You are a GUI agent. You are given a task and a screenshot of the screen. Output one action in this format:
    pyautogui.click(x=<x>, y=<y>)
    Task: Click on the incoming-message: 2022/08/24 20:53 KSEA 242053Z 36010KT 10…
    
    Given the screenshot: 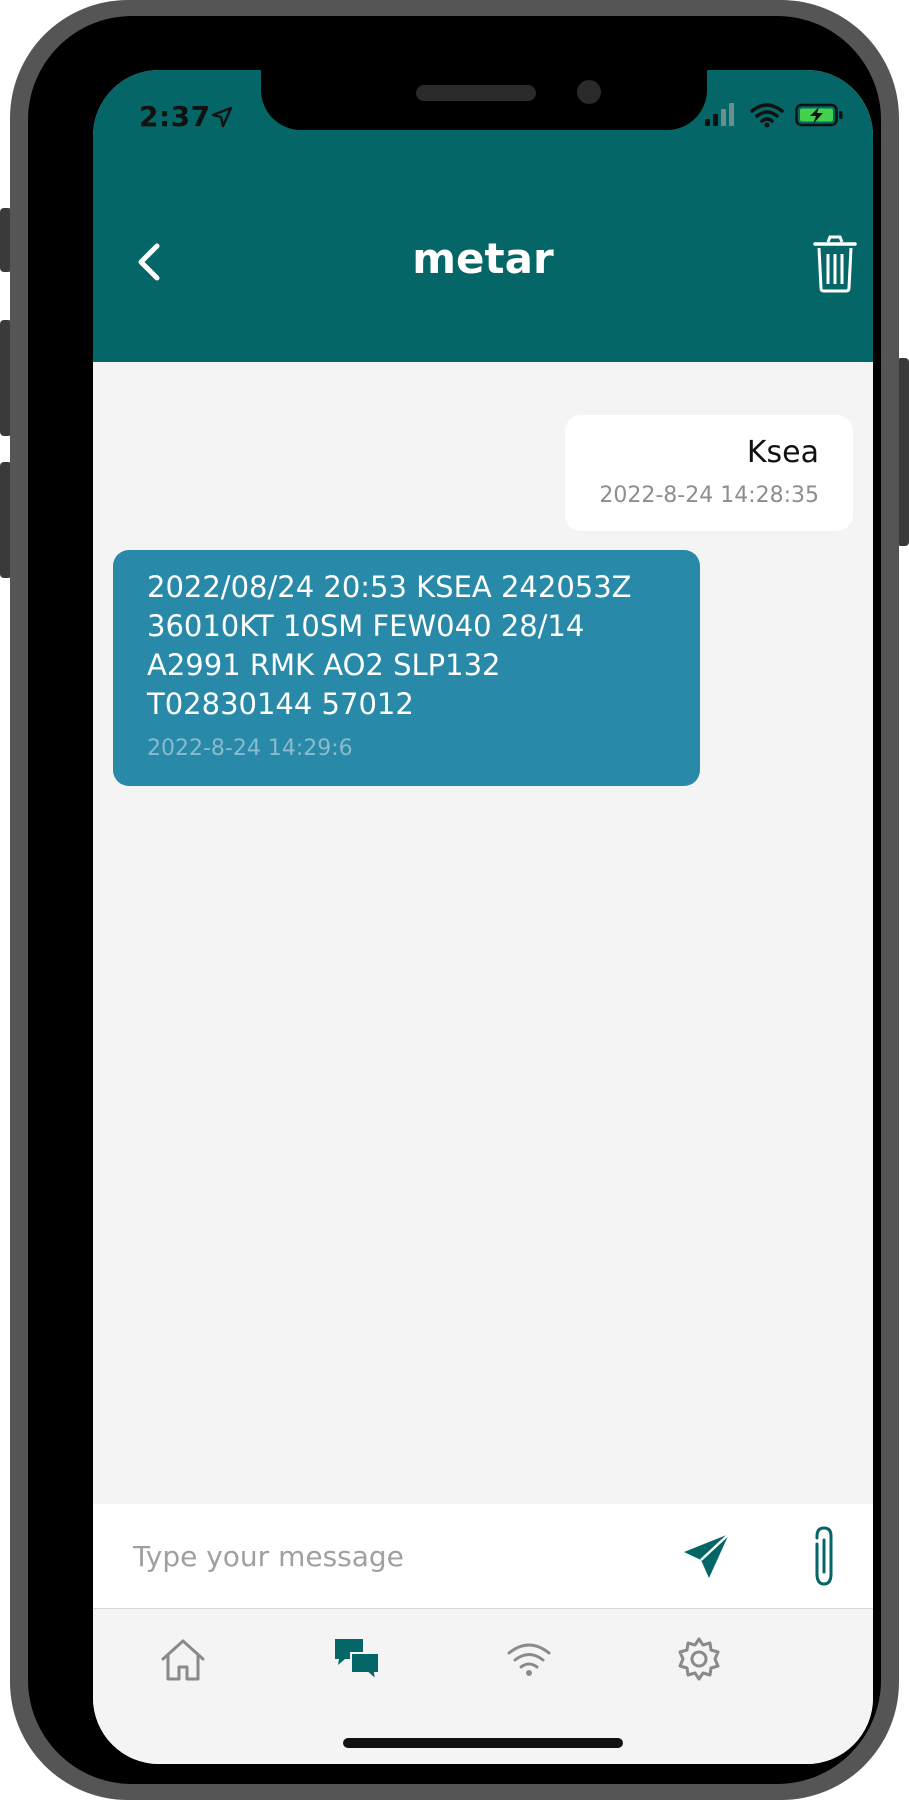 What is the action you would take?
    pyautogui.click(x=406, y=668)
    